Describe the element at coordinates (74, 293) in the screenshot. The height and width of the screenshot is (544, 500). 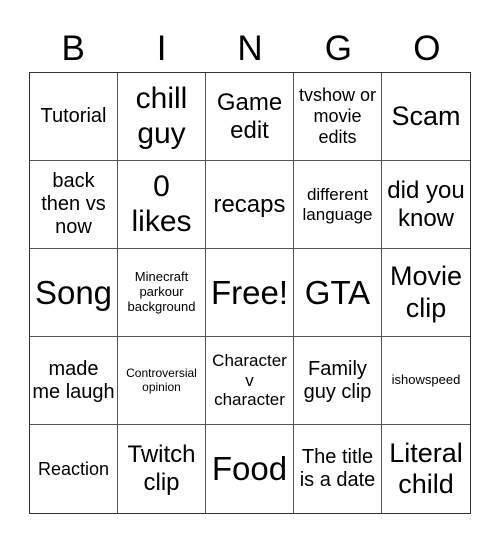
I see `bingo-cell: Song` at that location.